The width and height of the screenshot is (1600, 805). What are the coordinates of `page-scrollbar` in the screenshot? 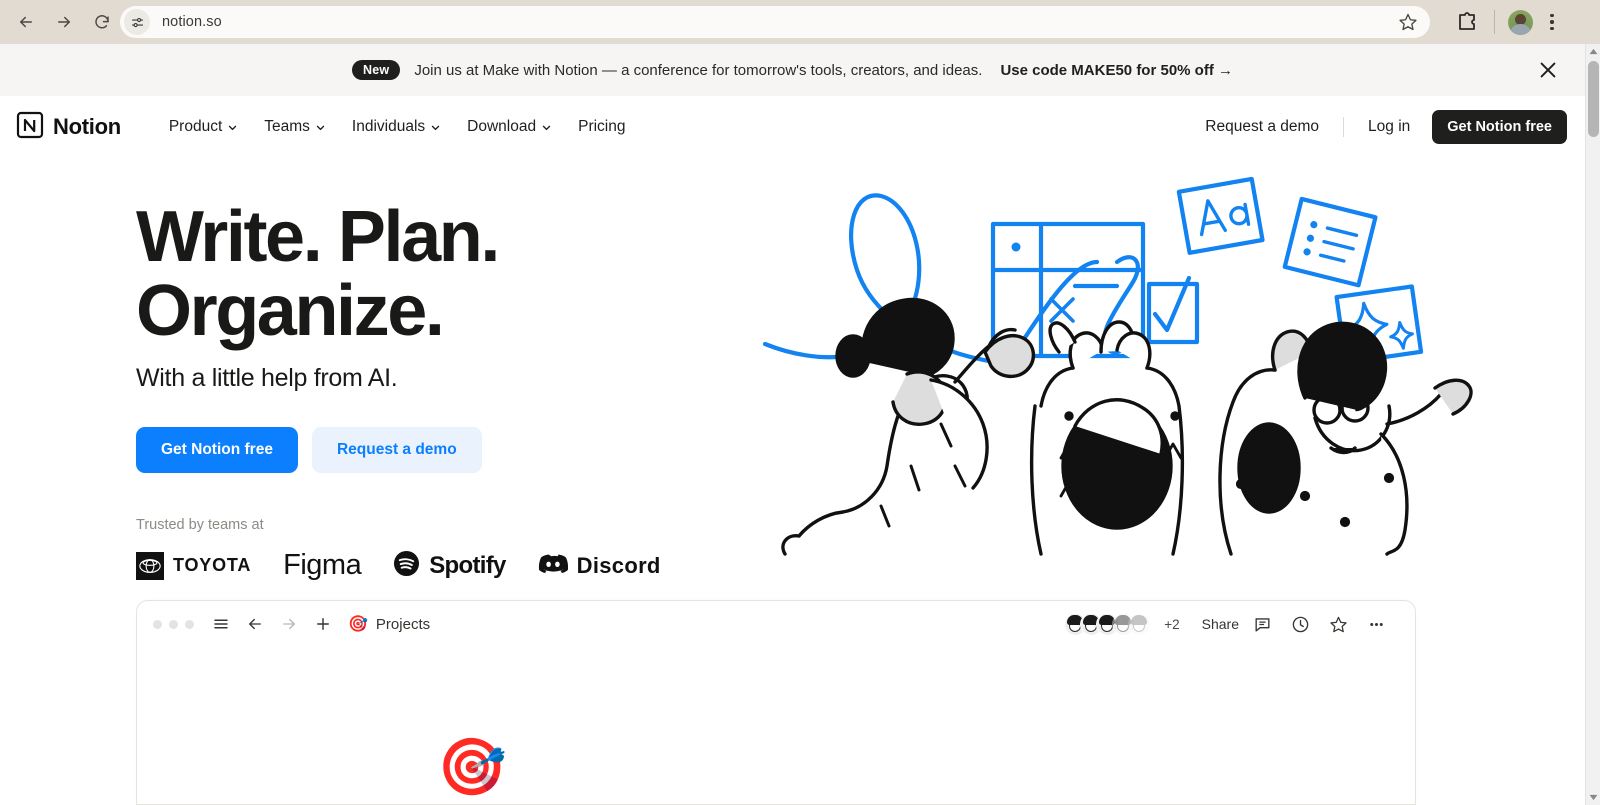 It's located at (1592, 424).